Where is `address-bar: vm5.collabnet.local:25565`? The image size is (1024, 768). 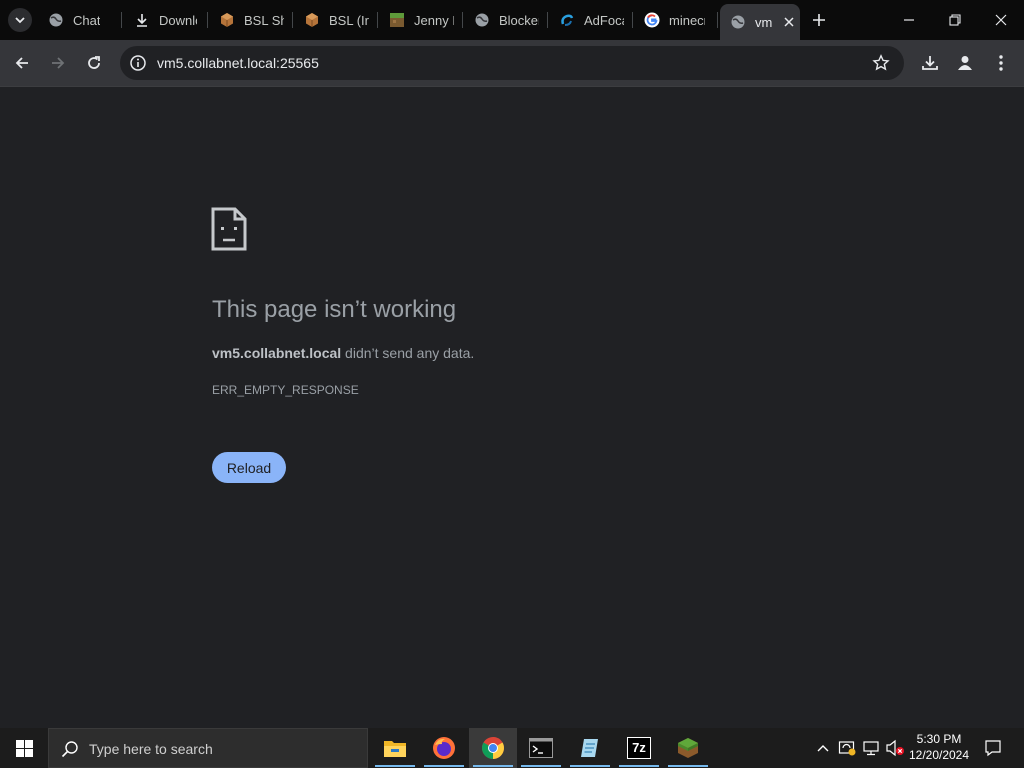 address-bar: vm5.collabnet.local:25565 is located at coordinates (512, 63).